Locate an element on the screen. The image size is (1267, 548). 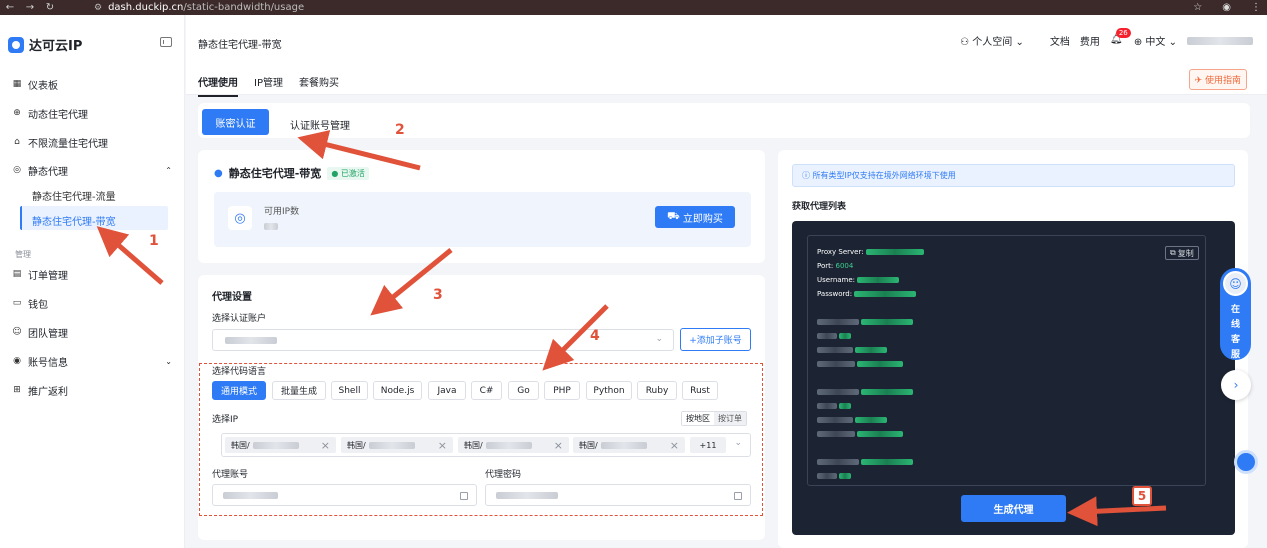
annotation-number-5: 5 is located at coordinates (1142, 496).